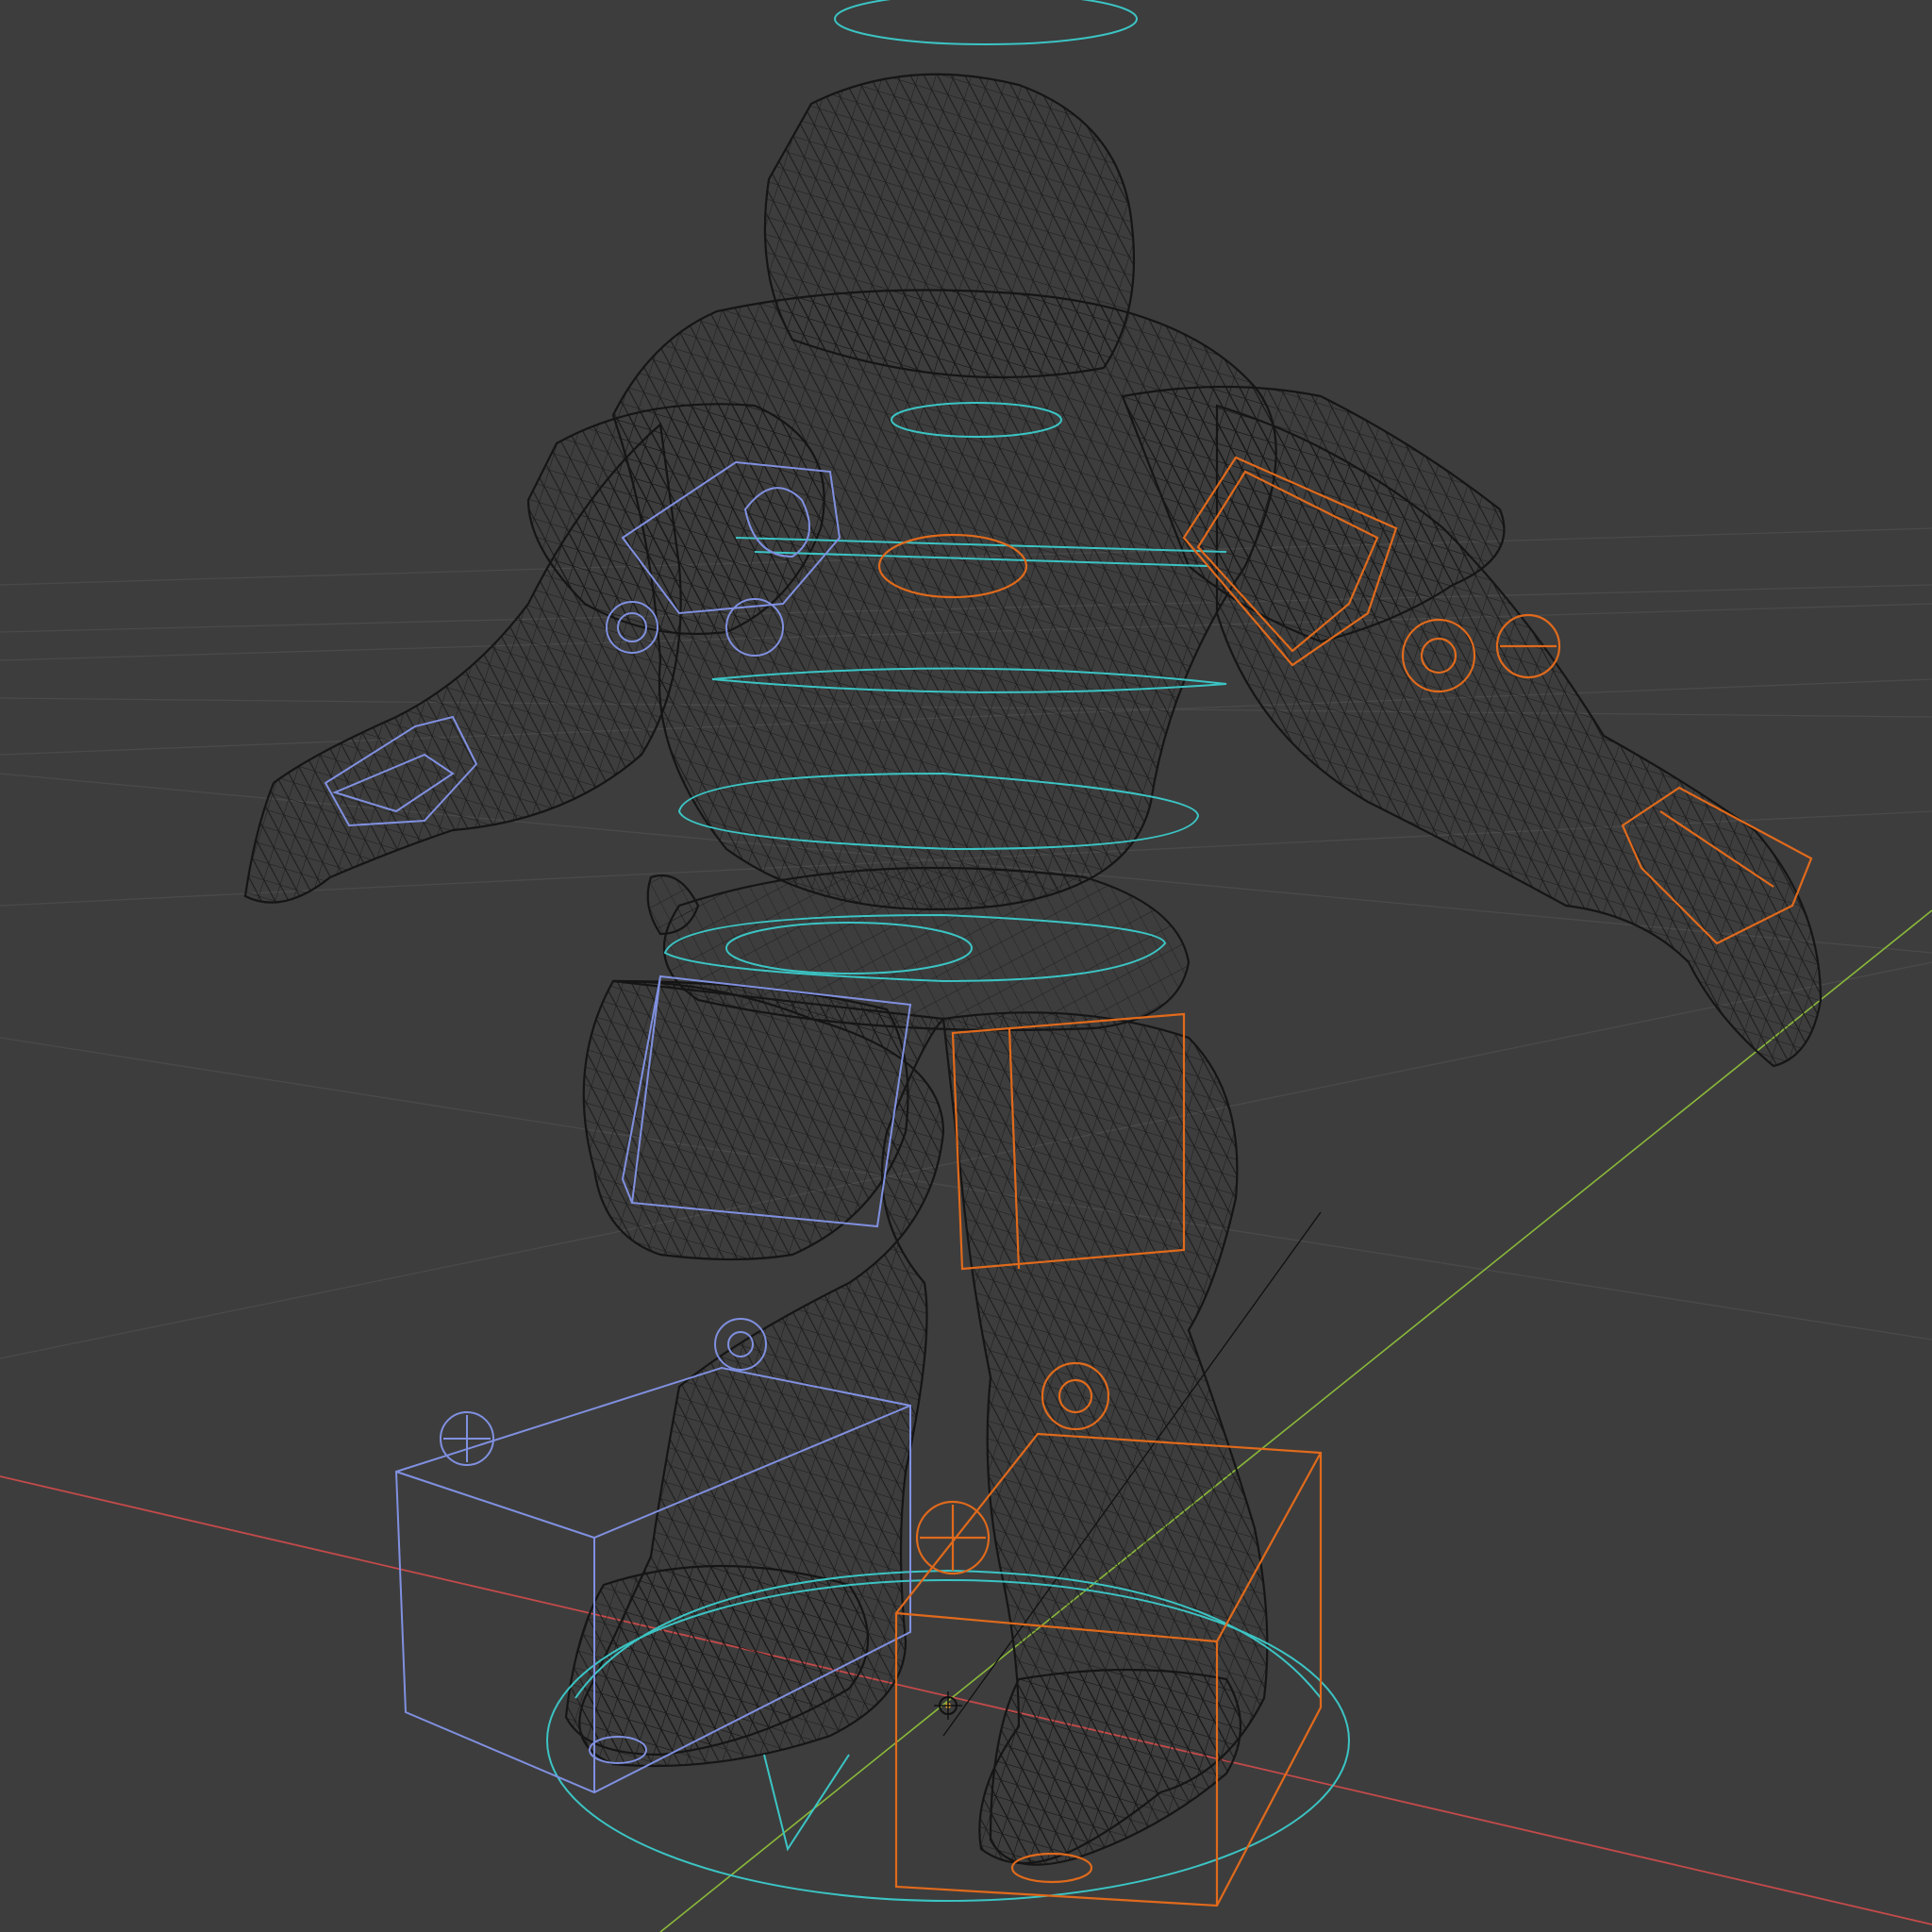 This screenshot has width=1932, height=1932. What do you see at coordinates (1115, 1767) in the screenshot?
I see `mesh-right-foot` at bounding box center [1115, 1767].